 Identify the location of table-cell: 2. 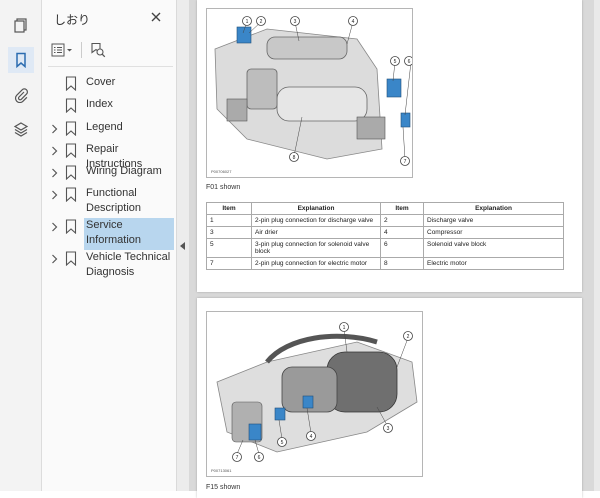
(402, 220).